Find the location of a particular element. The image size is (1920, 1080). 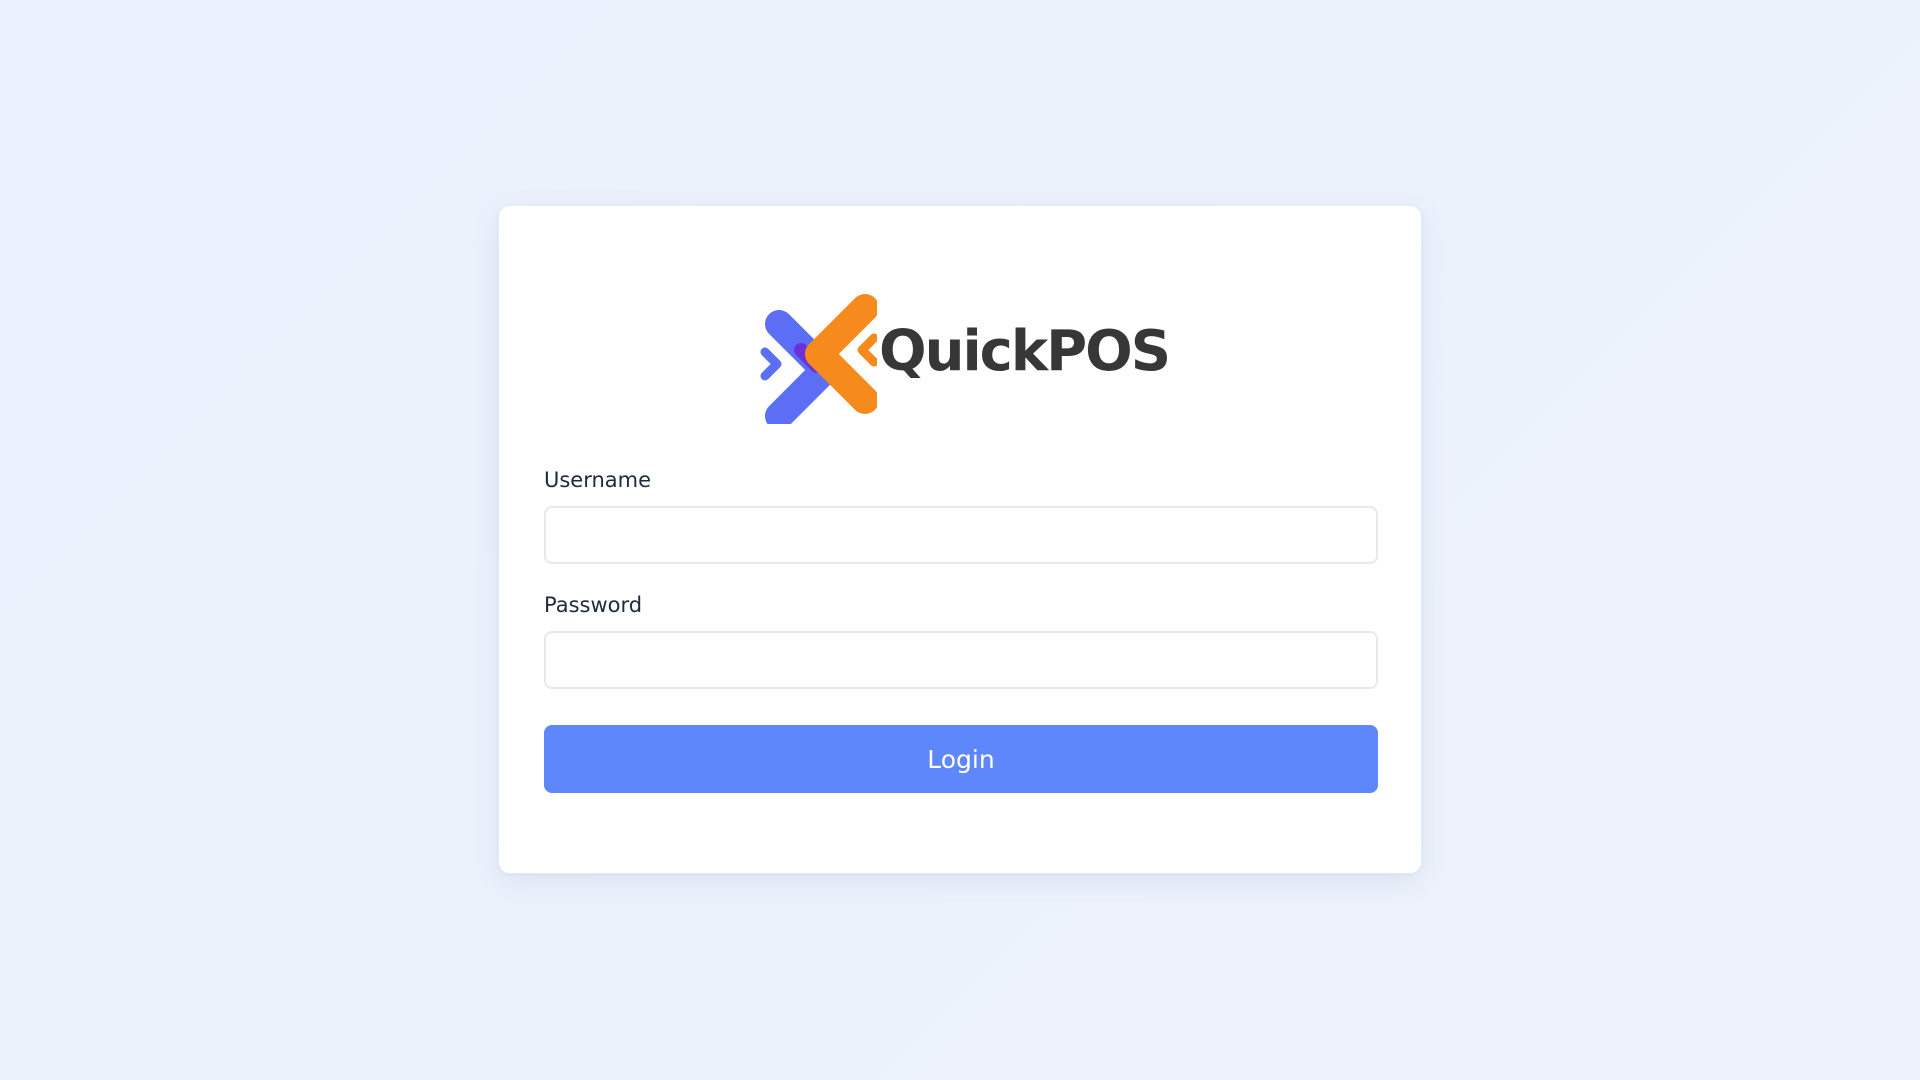

username-input is located at coordinates (961, 535).